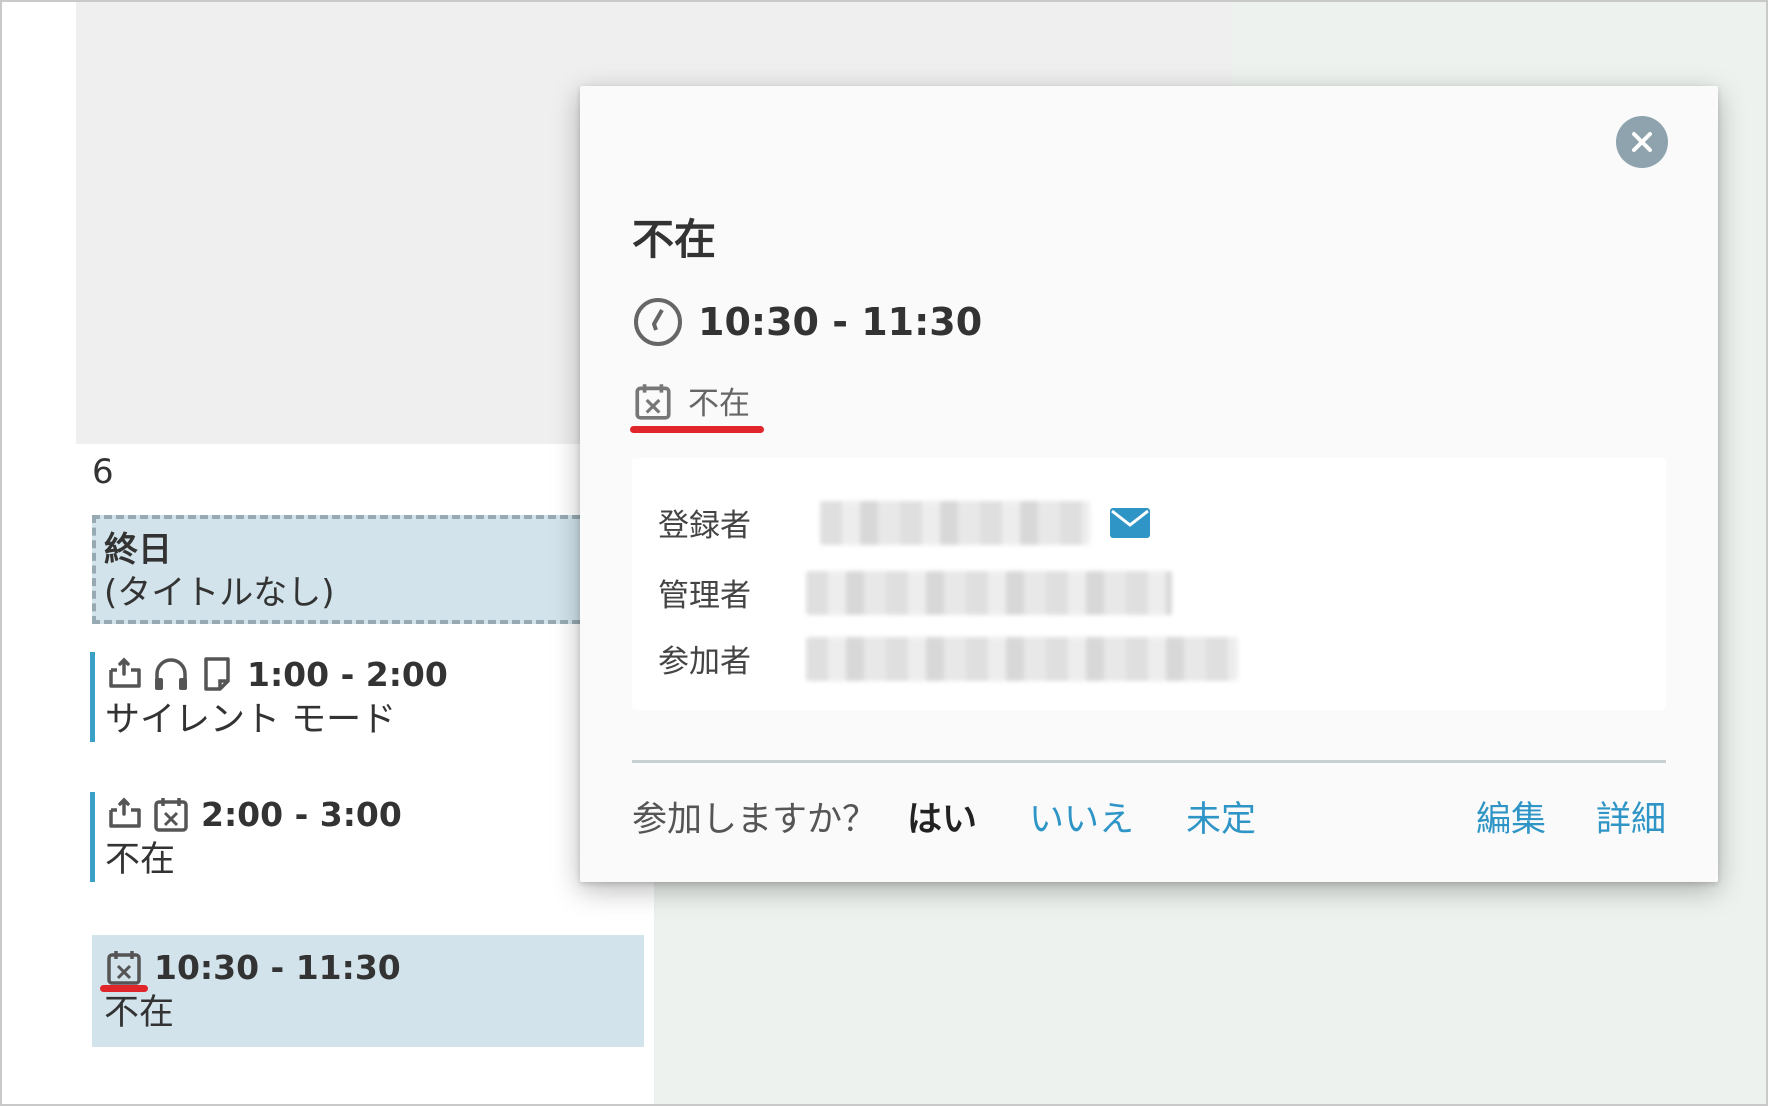 The image size is (1768, 1106). Describe the element at coordinates (755, 819) in the screenshot. I see `attend-question: 参加しますか？` at that location.